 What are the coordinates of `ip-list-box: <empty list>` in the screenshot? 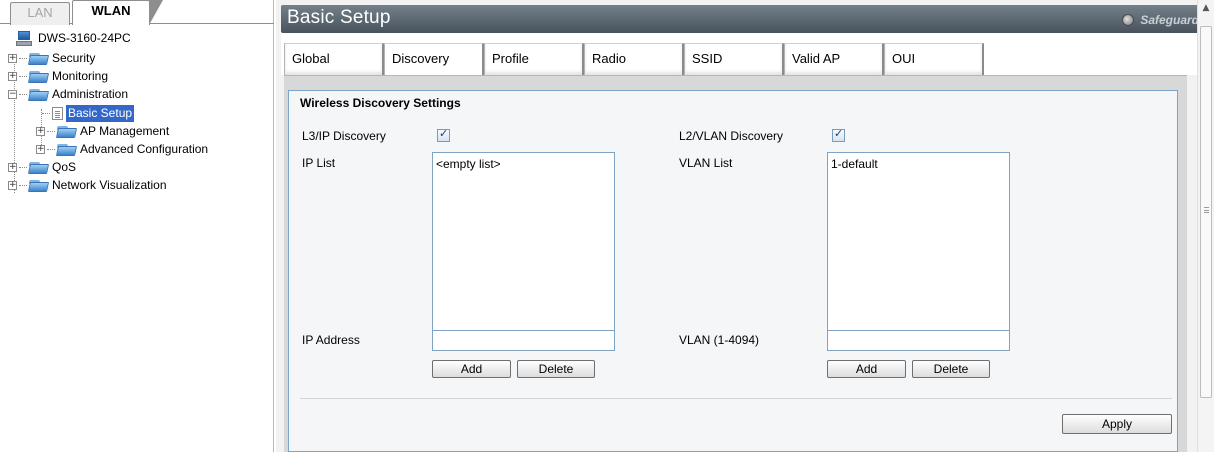 It's located at (523, 250).